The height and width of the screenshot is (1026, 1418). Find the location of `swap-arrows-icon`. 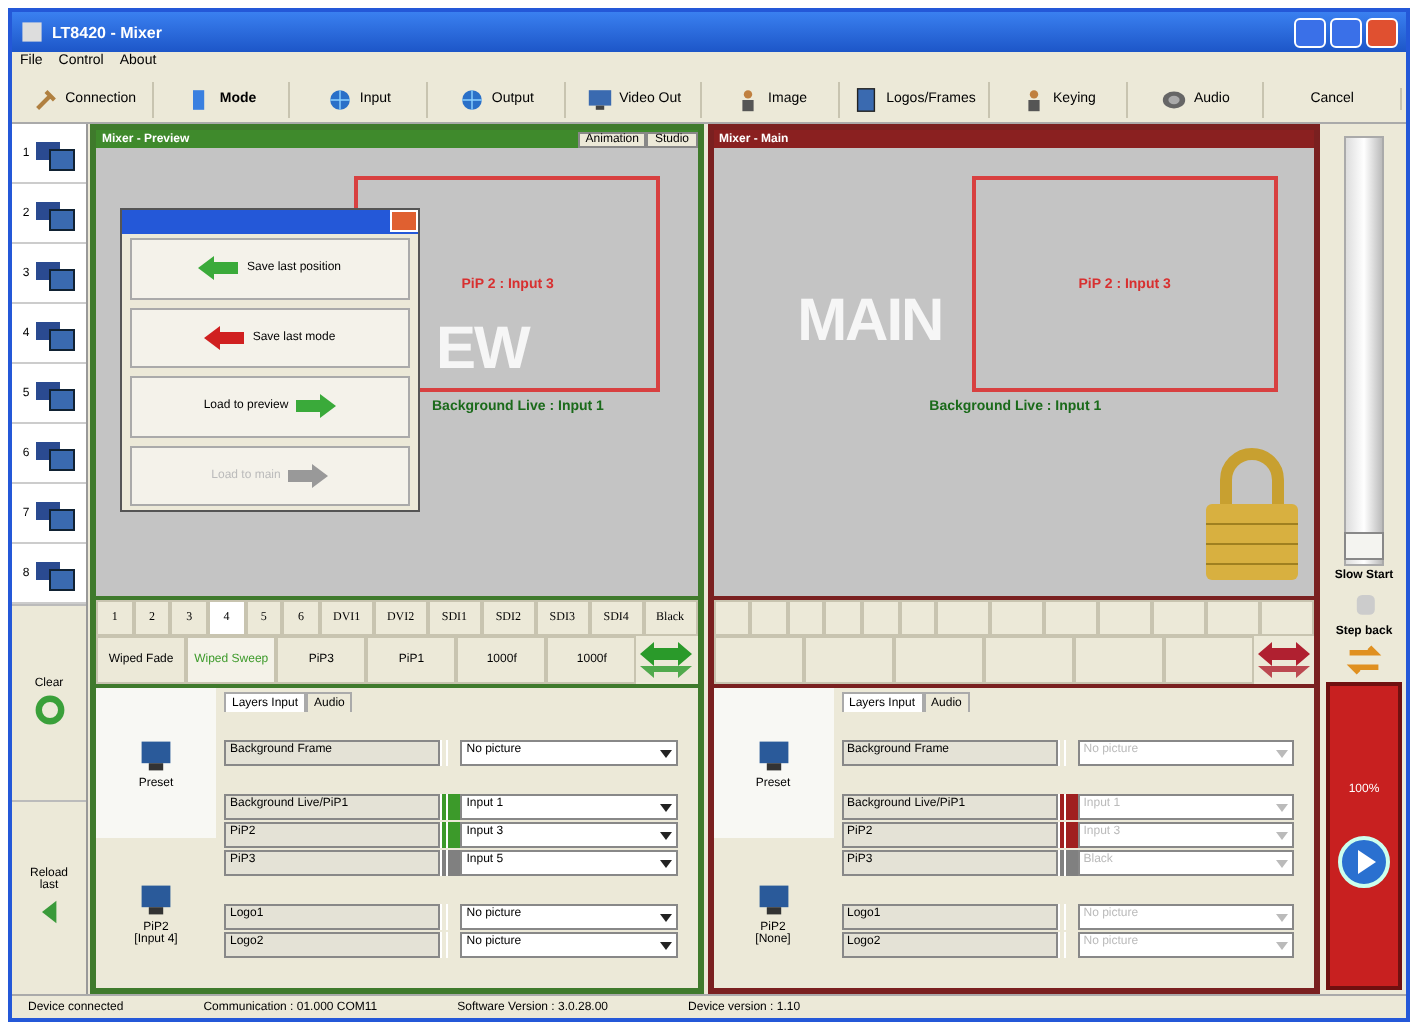

swap-arrows-icon is located at coordinates (1364, 660).